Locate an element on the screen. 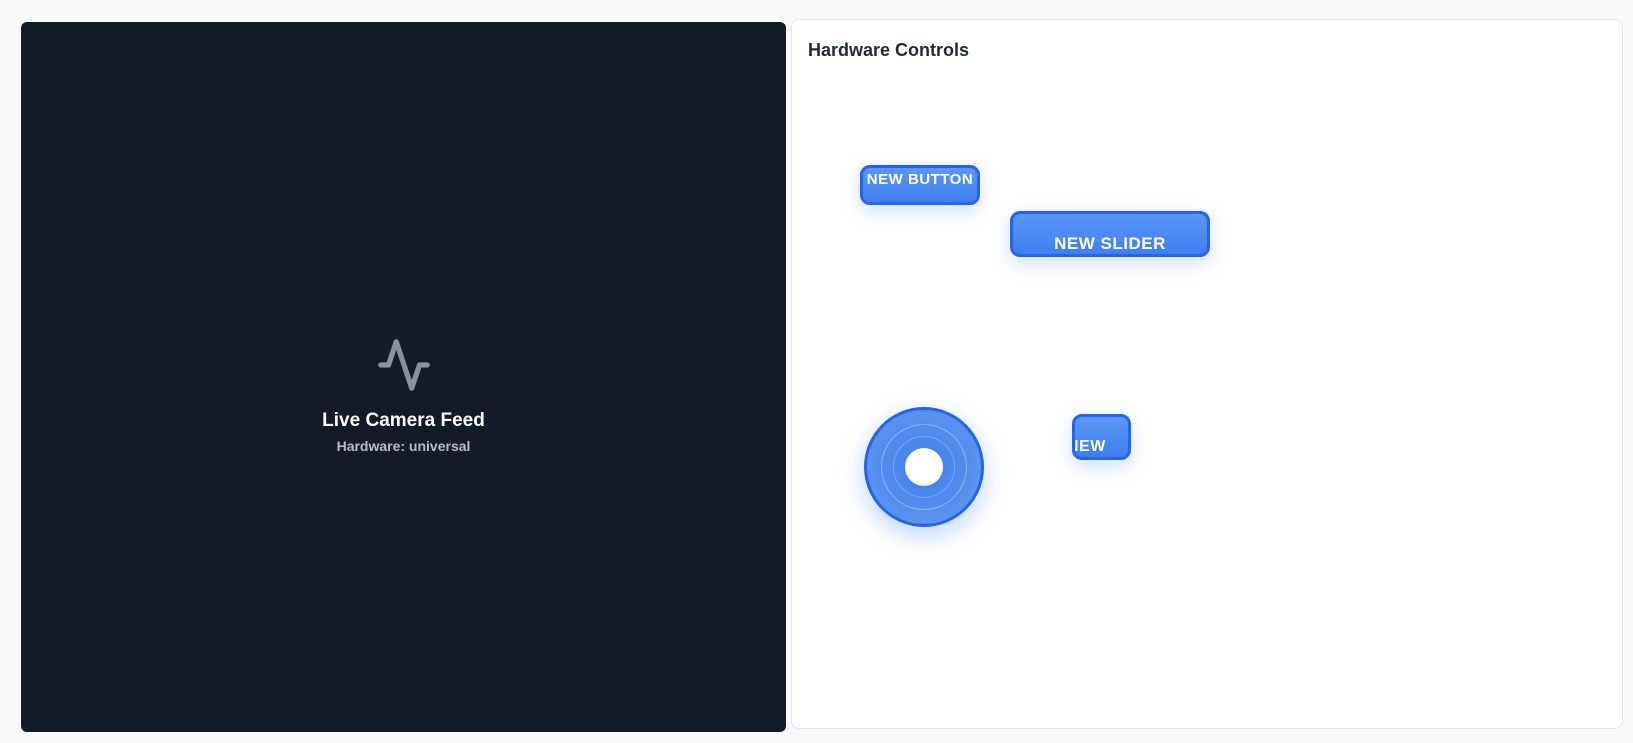 This screenshot has height=743, width=1633. joystick-control is located at coordinates (924, 467).